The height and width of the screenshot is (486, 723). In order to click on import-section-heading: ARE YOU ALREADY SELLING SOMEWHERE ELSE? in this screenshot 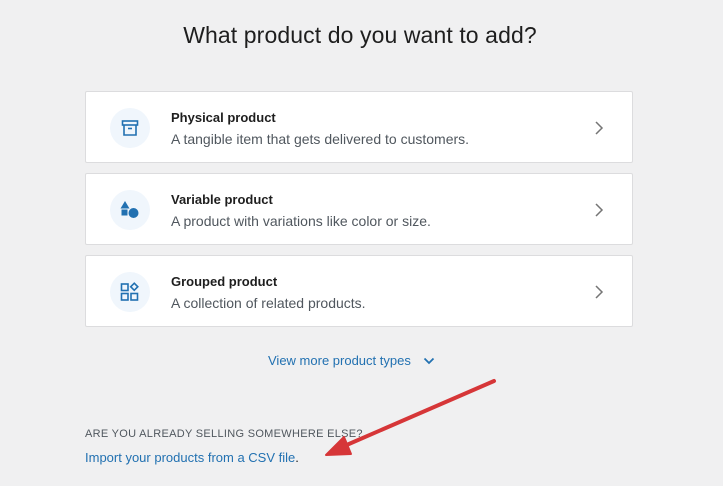, I will do `click(224, 434)`.